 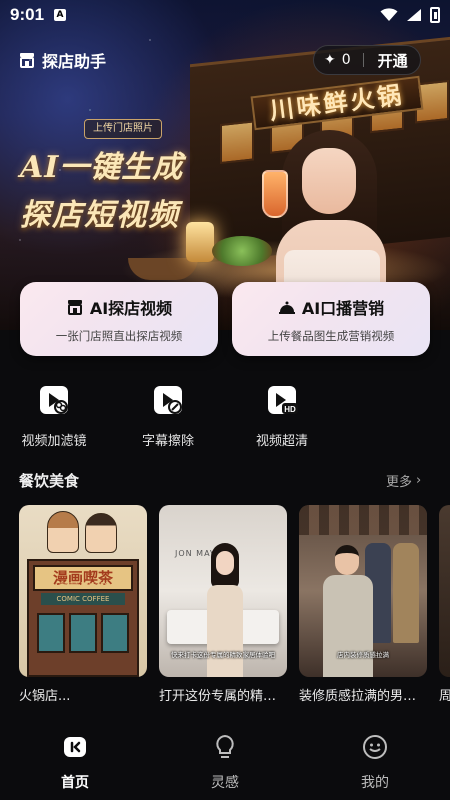 I want to click on nav-label: 灵感, so click(x=225, y=783).